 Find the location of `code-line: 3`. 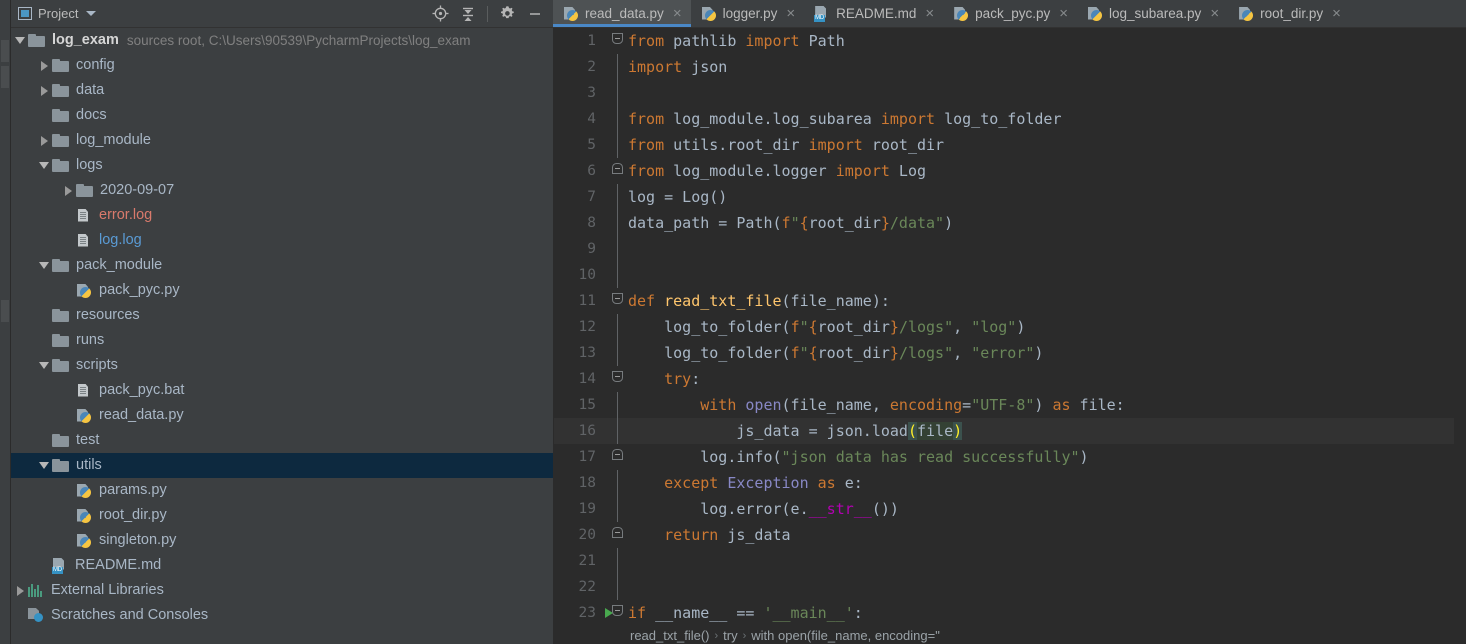

code-line: 3 is located at coordinates (1010, 93).